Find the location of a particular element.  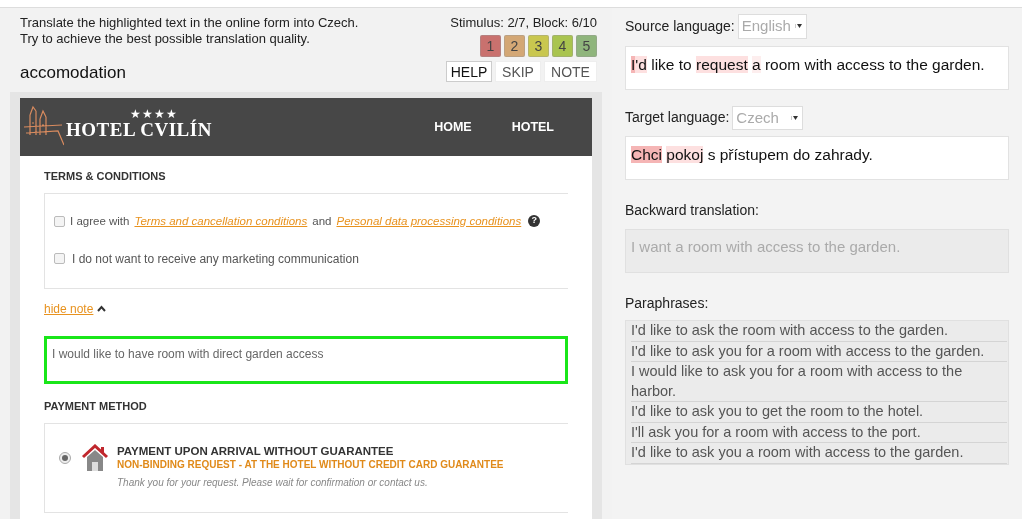

caret-up-icon is located at coordinates (102, 308).